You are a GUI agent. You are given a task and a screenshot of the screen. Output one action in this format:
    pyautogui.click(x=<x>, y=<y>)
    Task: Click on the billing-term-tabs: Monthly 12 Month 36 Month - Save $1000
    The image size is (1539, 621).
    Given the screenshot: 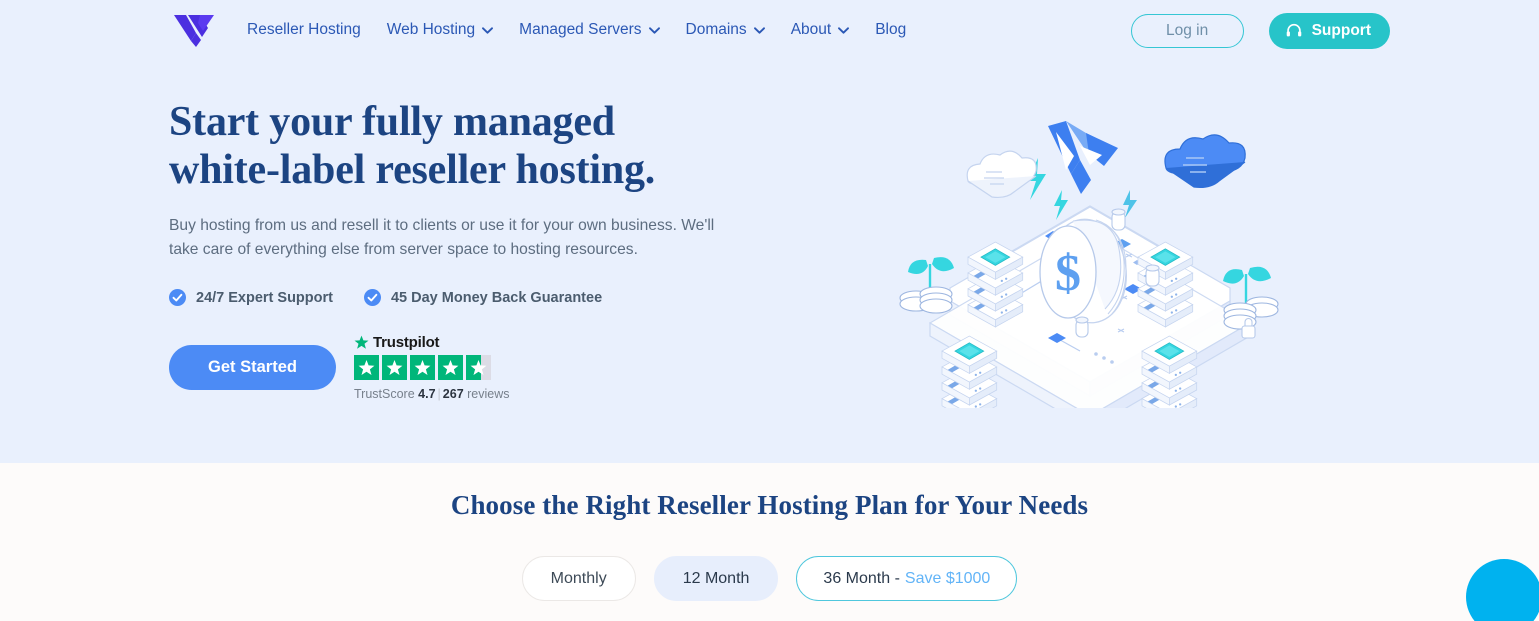 What is the action you would take?
    pyautogui.click(x=769, y=578)
    